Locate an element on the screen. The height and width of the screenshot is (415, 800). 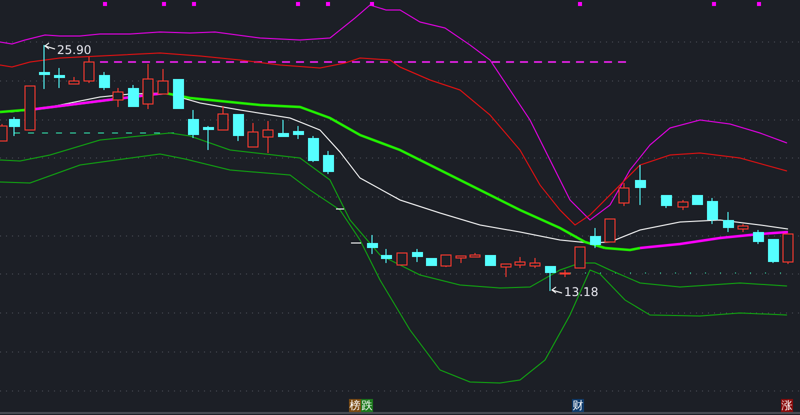
event-tag: 财 is located at coordinates (578, 405).